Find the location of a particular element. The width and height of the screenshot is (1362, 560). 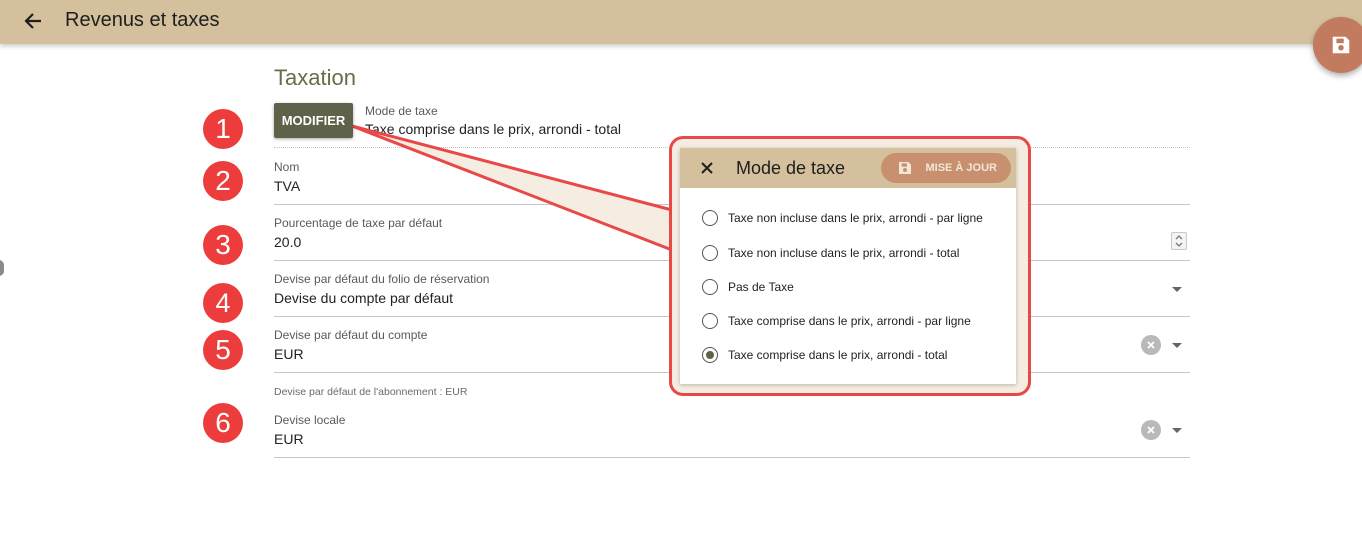

app-bar: Revenus et taxes is located at coordinates (681, 22).